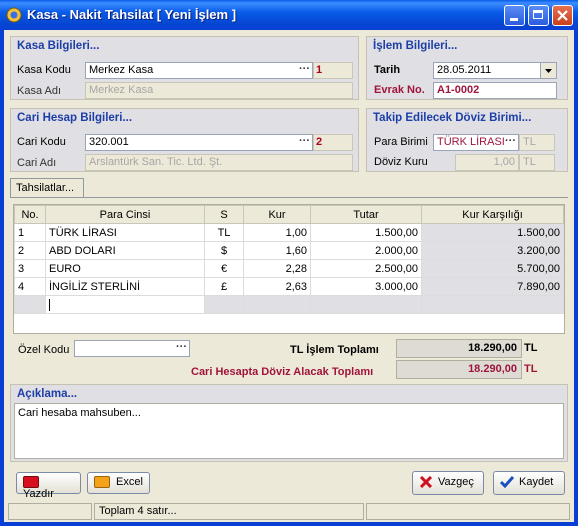 Image resolution: width=578 pixels, height=526 pixels. I want to click on table-cell: €, so click(224, 268).